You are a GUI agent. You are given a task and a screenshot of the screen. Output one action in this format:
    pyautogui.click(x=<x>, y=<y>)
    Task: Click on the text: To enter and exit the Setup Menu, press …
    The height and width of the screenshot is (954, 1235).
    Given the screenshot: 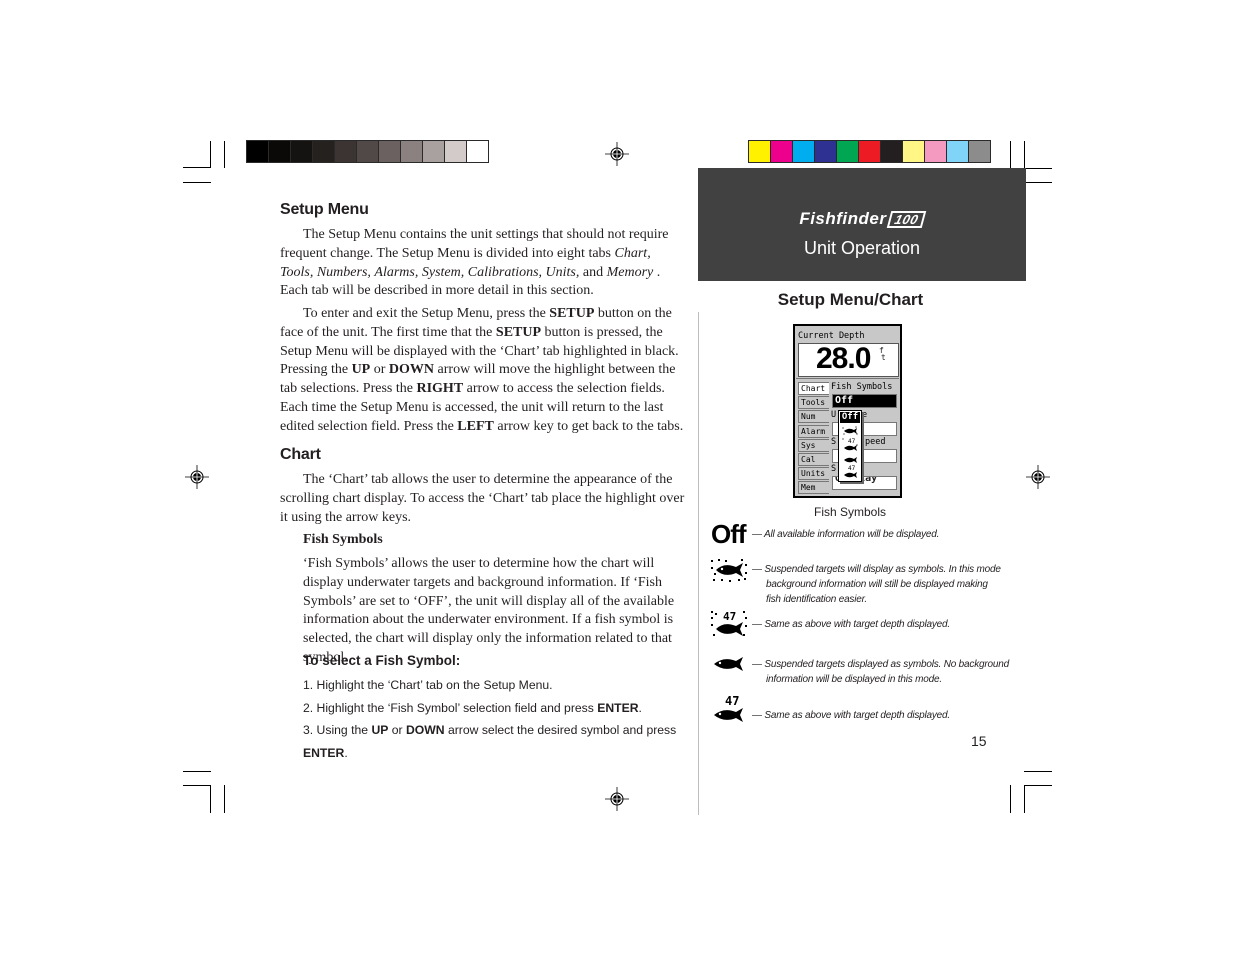 What is the action you would take?
    pyautogui.click(x=426, y=313)
    